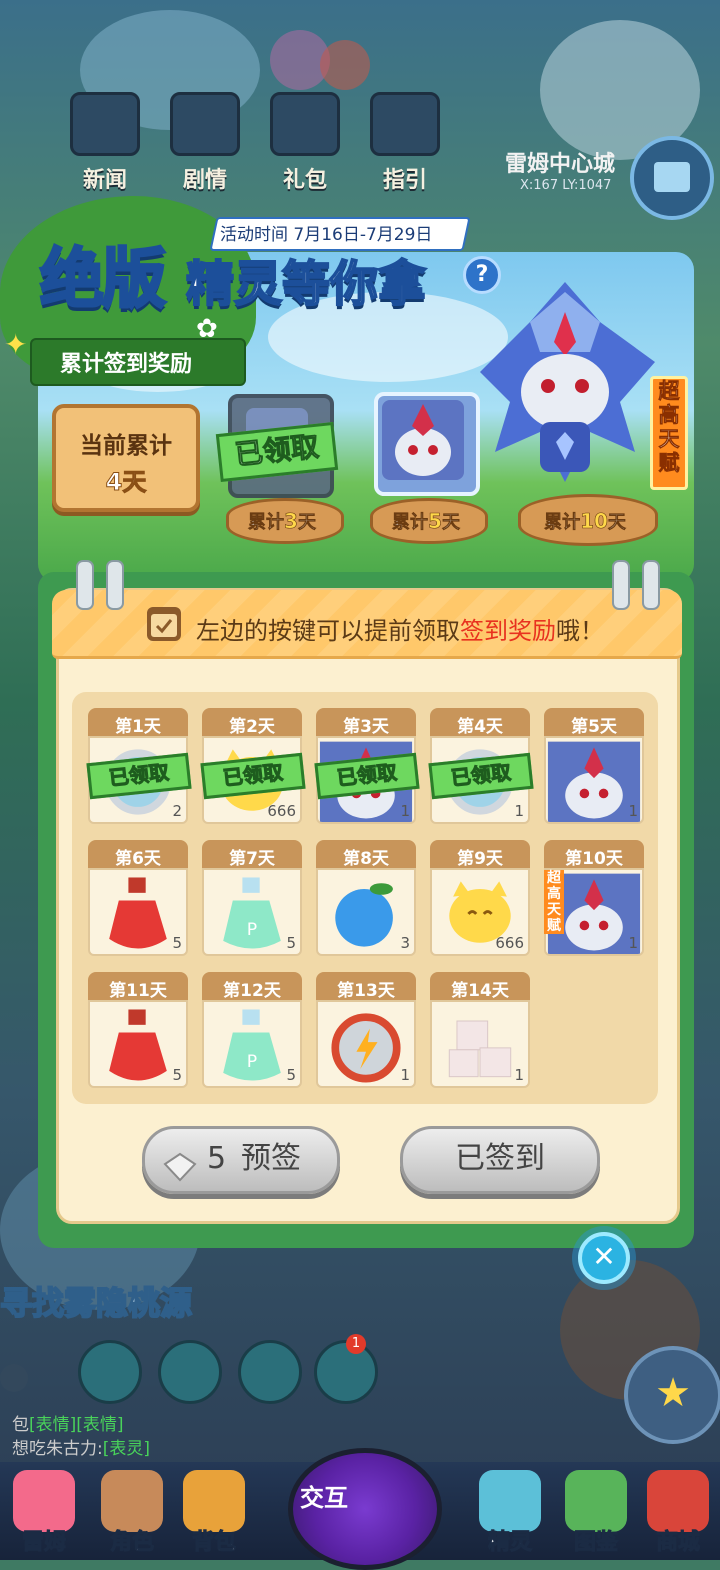 This screenshot has width=720, height=1570. I want to click on day-reward-cell: 第12天 P 5, so click(252, 1032).